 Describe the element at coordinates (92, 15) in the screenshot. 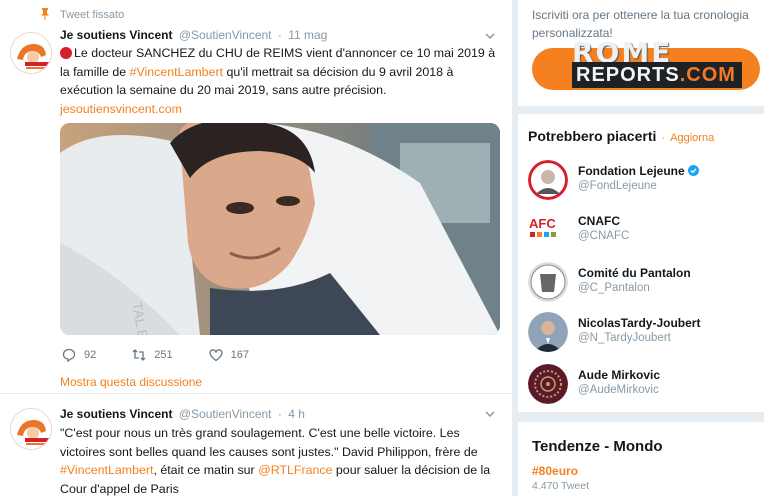

I see `pinned-tweet-label: Tweet fissato` at that location.